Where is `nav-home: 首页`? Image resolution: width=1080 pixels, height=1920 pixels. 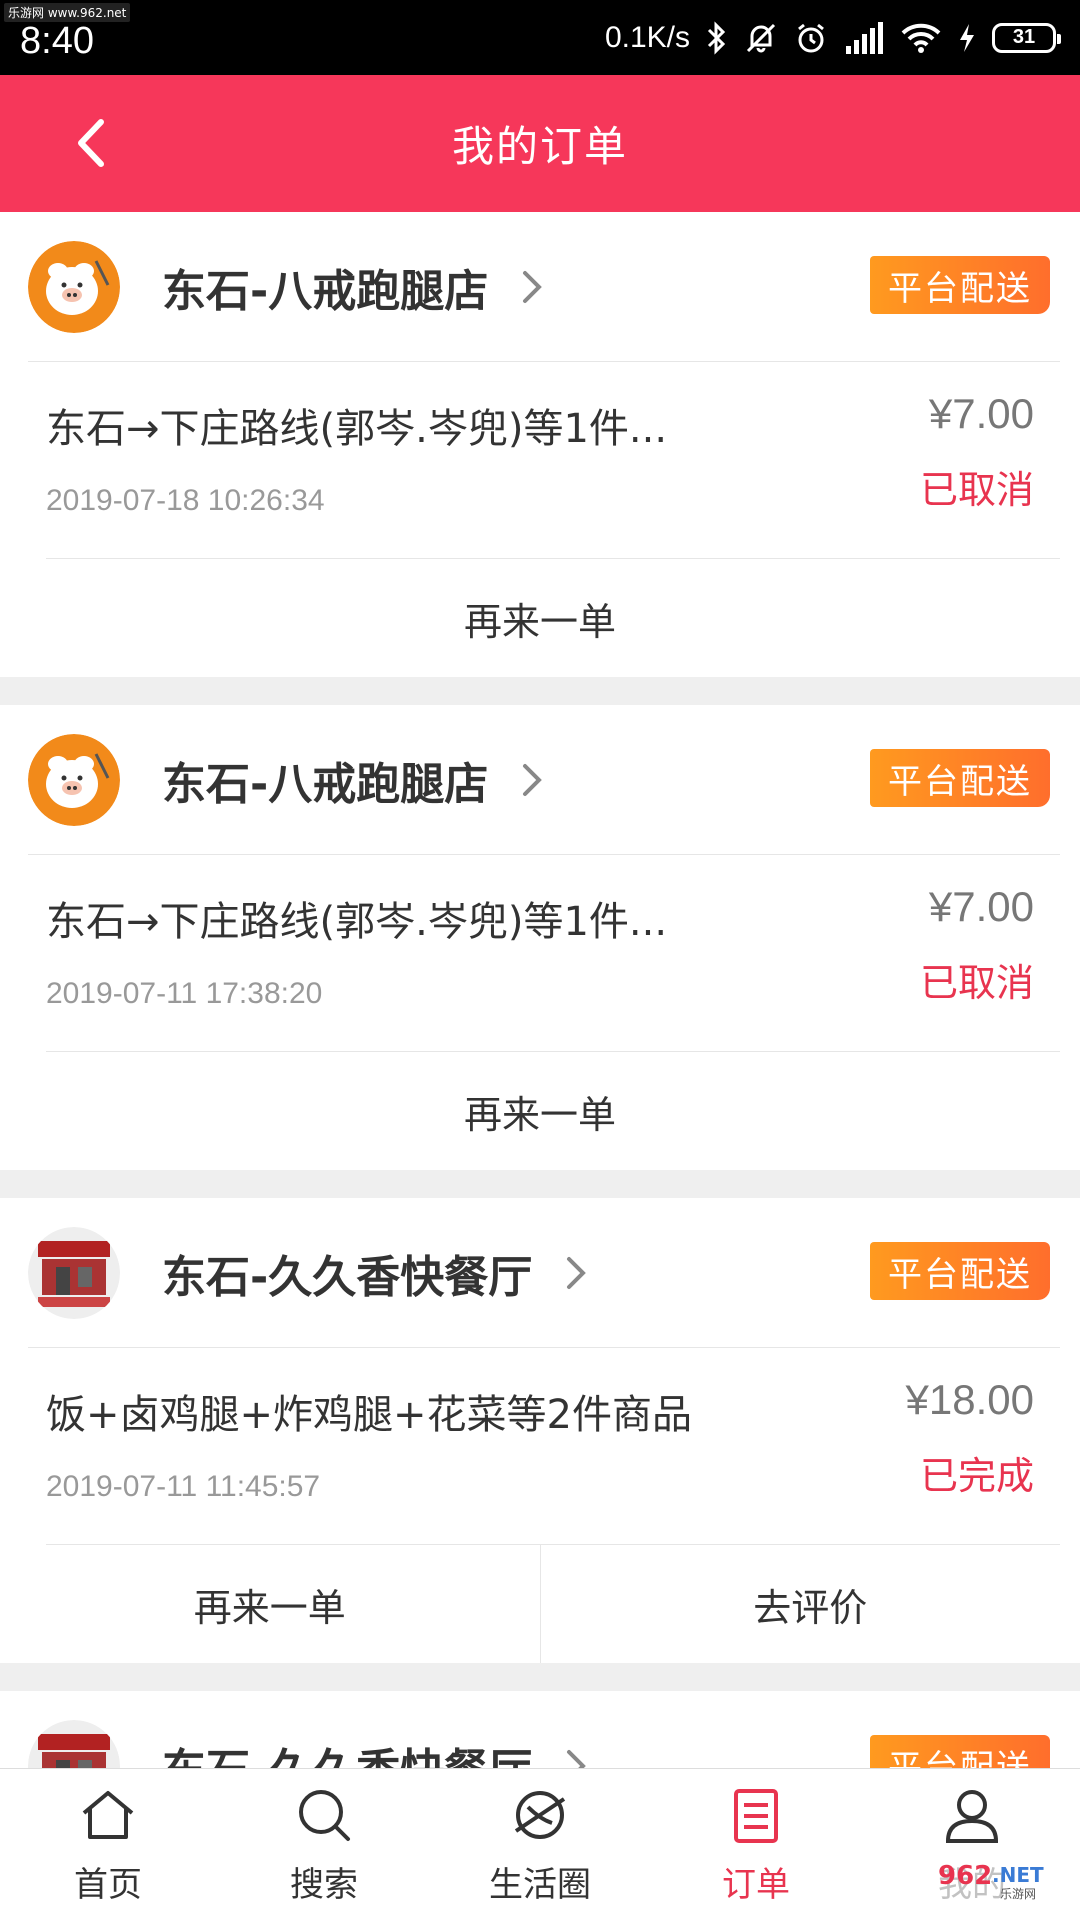
nav-home: 首页 is located at coordinates (108, 1844).